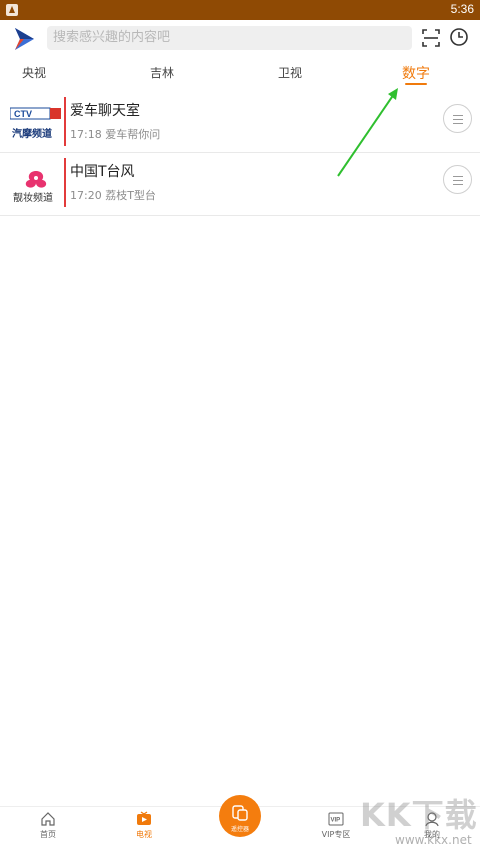 Image resolution: width=480 pixels, height=853 pixels. I want to click on active-tab-indicator, so click(416, 84).